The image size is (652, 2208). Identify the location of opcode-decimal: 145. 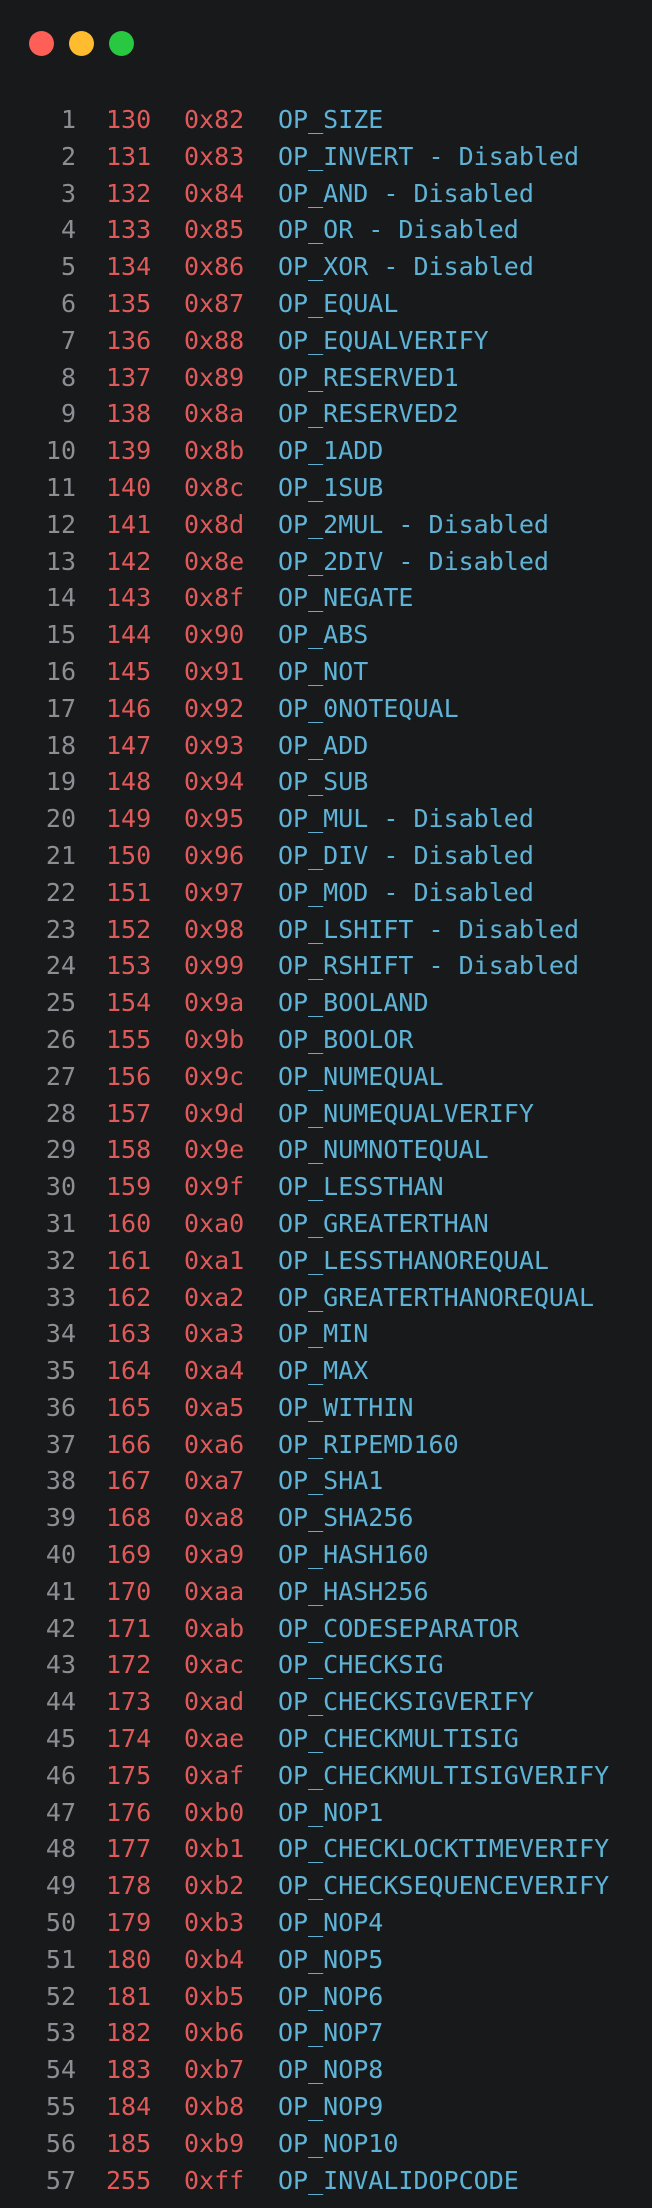
(129, 671).